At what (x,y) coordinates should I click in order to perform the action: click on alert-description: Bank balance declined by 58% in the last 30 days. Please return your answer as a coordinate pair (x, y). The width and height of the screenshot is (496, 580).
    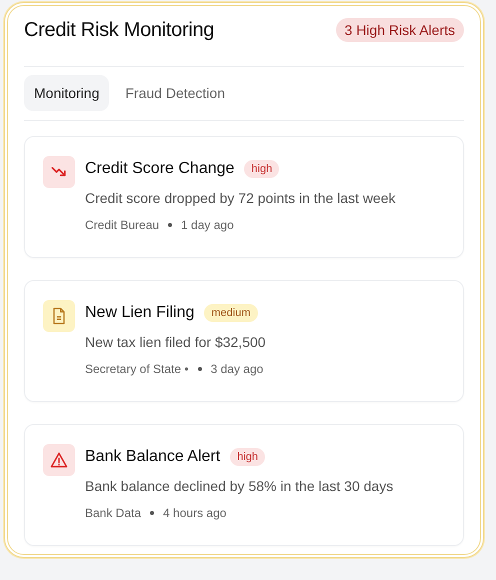
    Looking at the image, I should click on (239, 486).